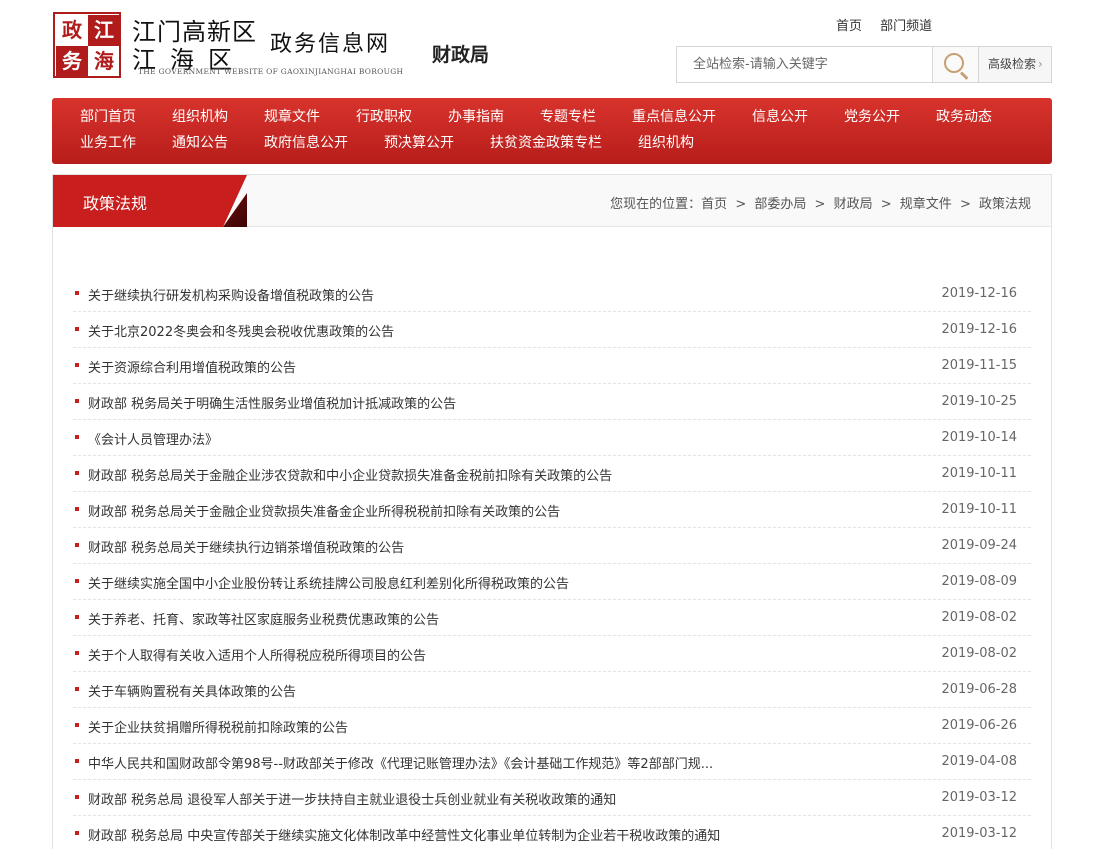  I want to click on article-title-link: 关于个人取得有关收入适用个人所得税应税所得项目的公告, so click(257, 654).